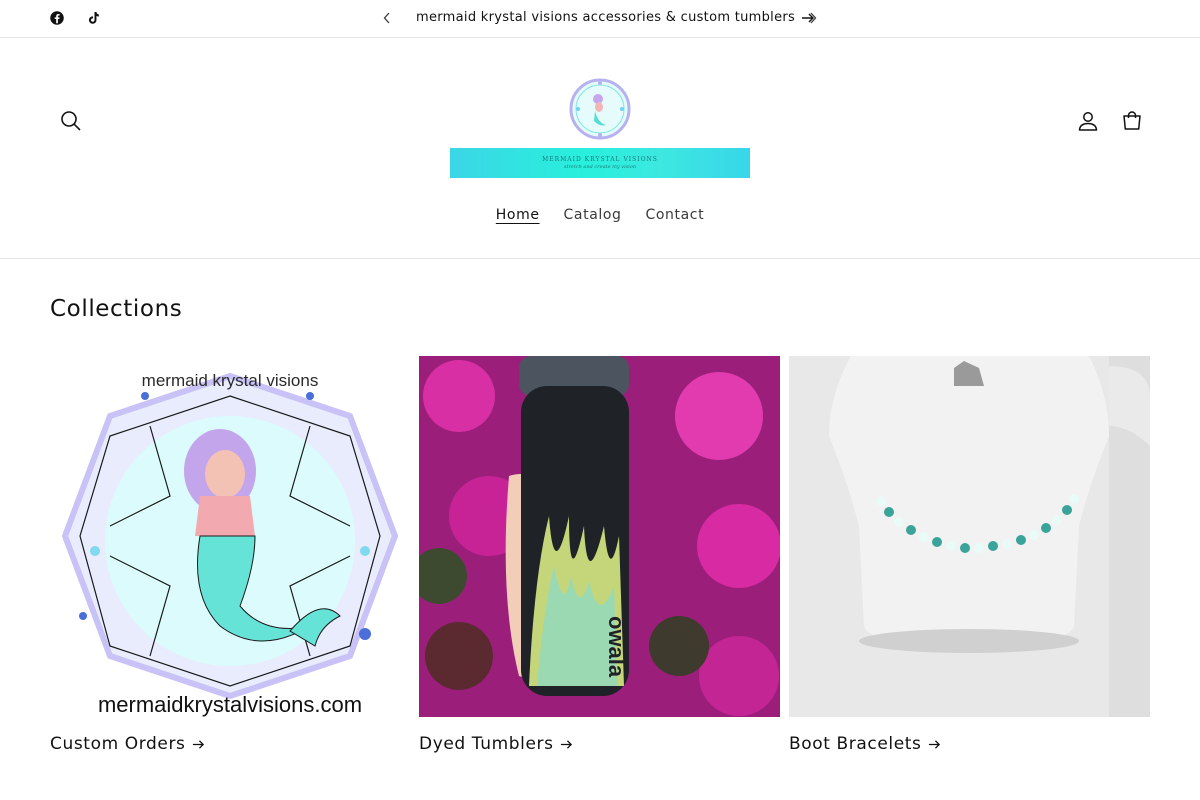 The width and height of the screenshot is (1200, 800). Describe the element at coordinates (969, 536) in the screenshot. I see `collection-image-bracelet` at that location.